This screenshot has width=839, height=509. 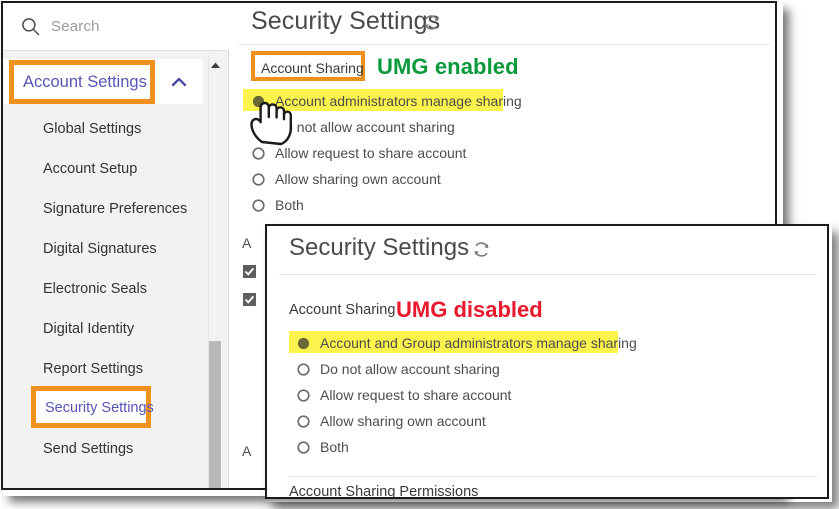 I want to click on sidebar-item-send-settings: Send Settings, so click(x=103, y=449).